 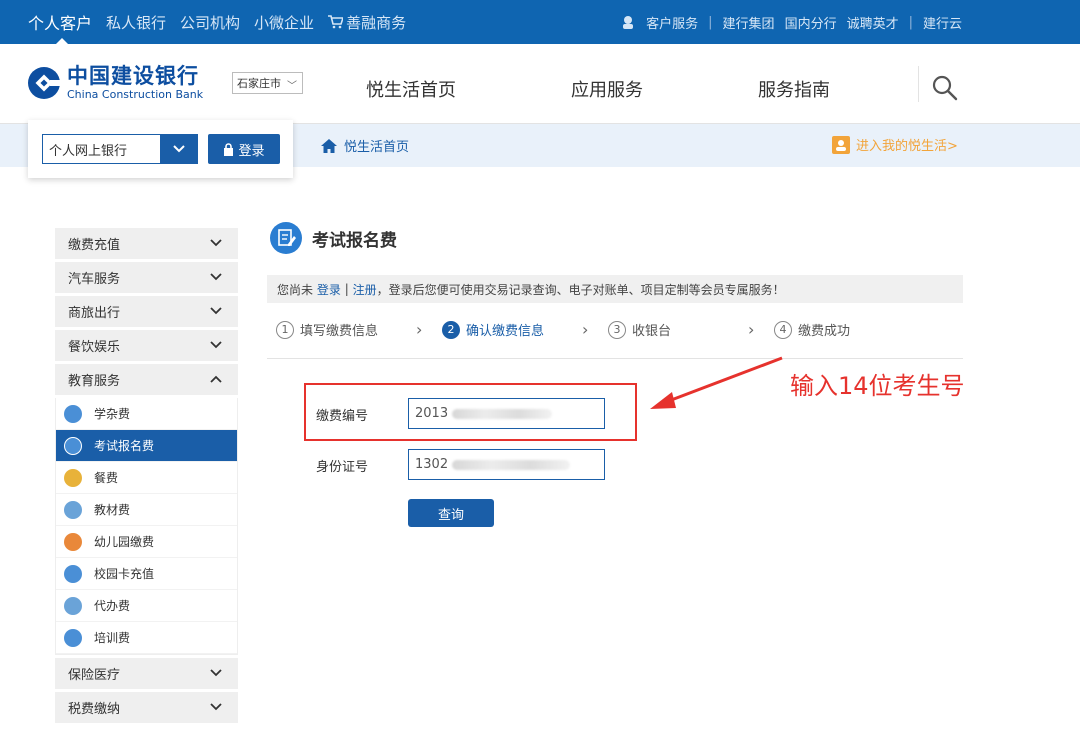 What do you see at coordinates (339, 331) in the screenshot?
I see `step-label: 填写缴费信息` at bounding box center [339, 331].